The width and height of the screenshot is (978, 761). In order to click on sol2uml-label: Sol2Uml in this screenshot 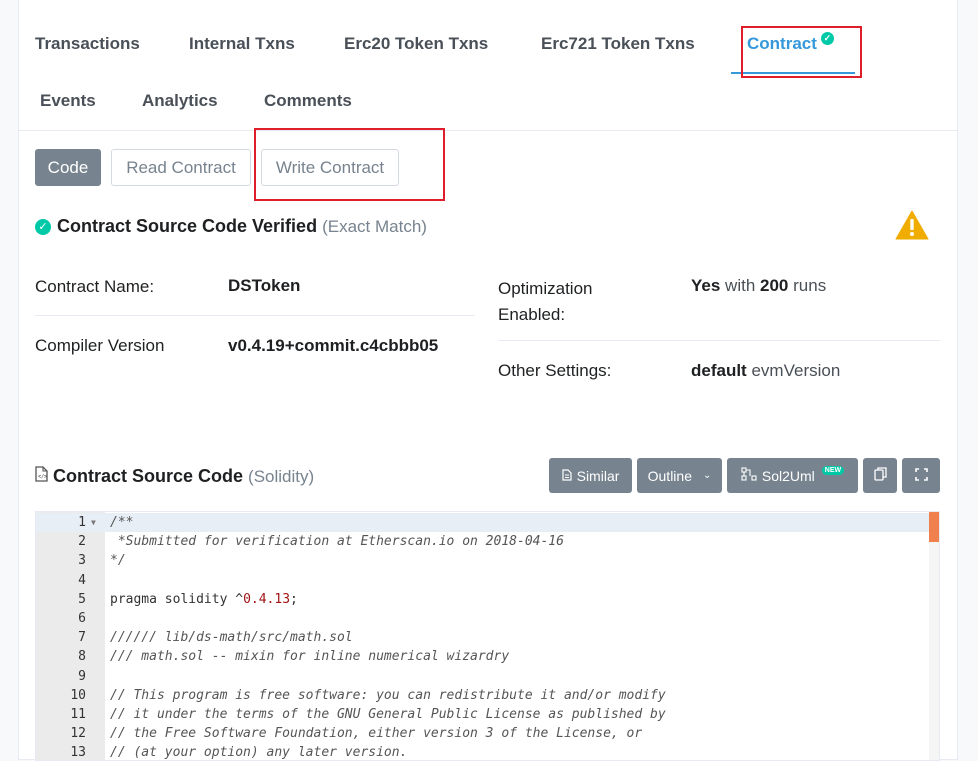, I will do `click(788, 475)`.